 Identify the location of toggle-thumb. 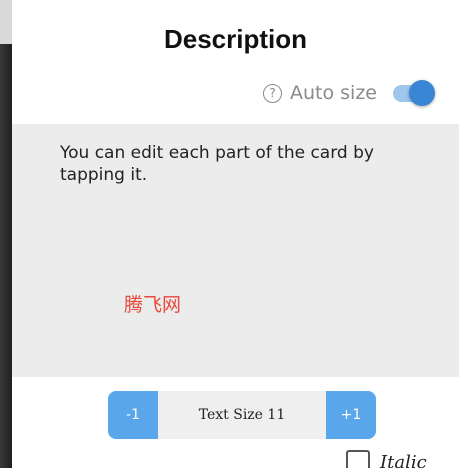
(422, 93).